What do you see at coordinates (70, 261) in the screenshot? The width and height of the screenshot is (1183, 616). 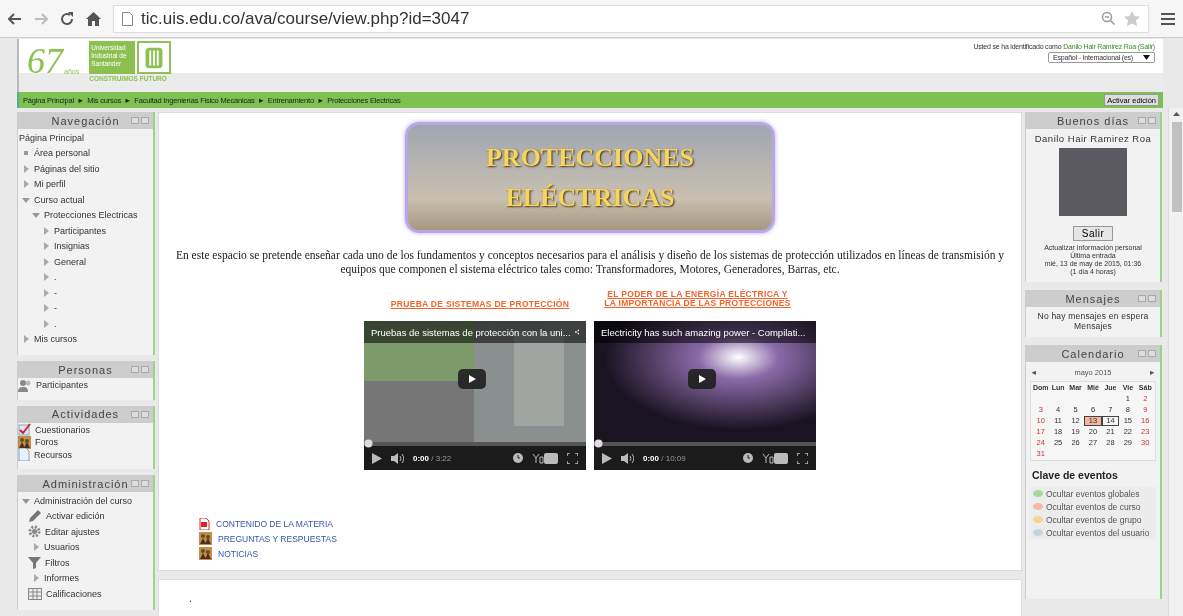 I see `nav-item: General` at bounding box center [70, 261].